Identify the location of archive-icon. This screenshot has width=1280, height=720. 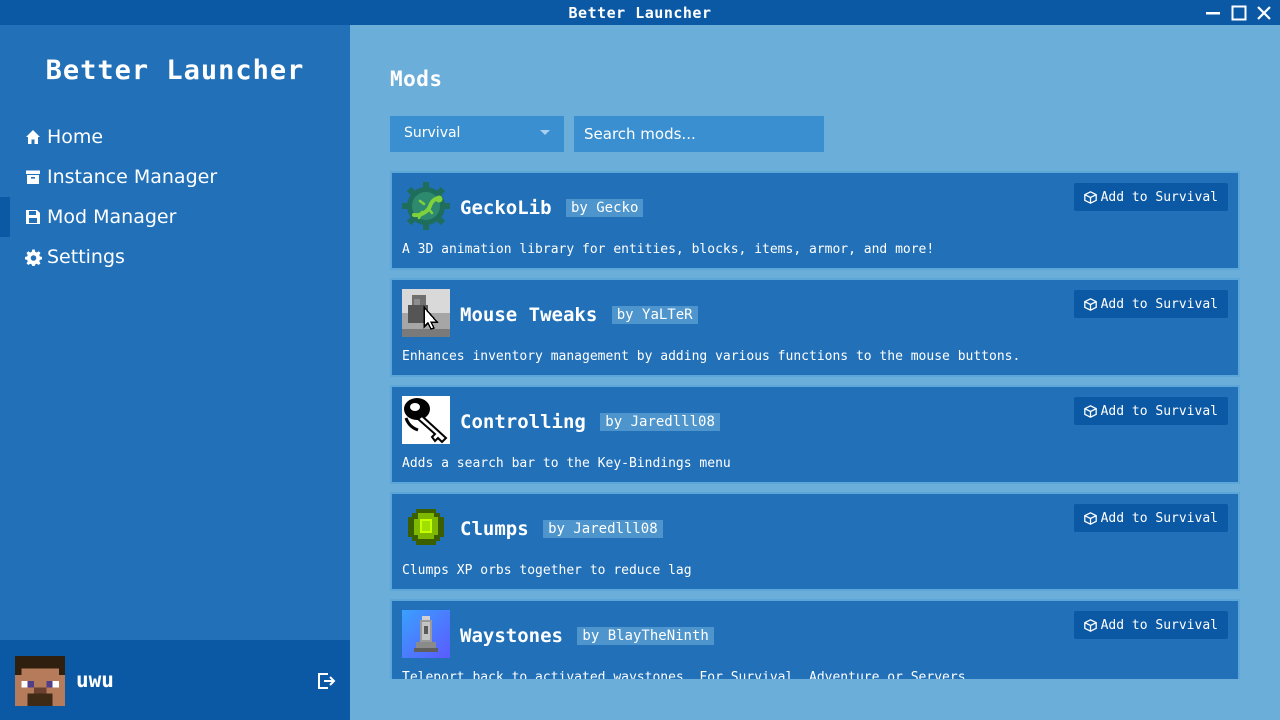
(33, 177).